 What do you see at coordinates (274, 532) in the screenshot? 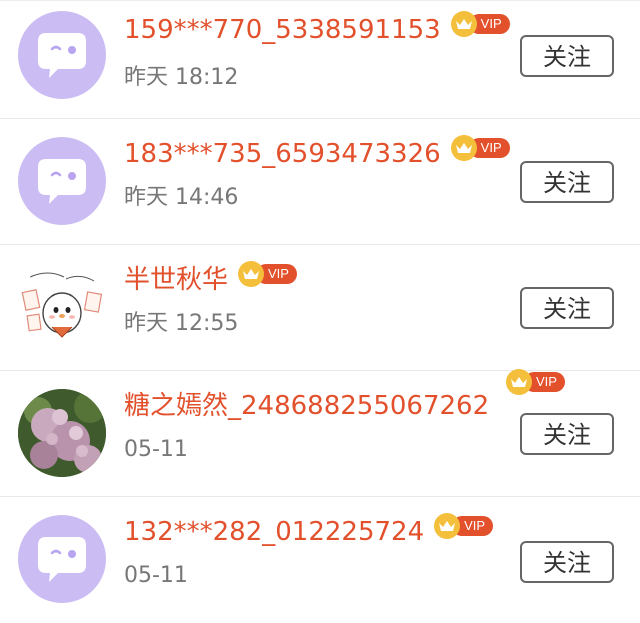
I see `user-name: 132***282_012225724` at bounding box center [274, 532].